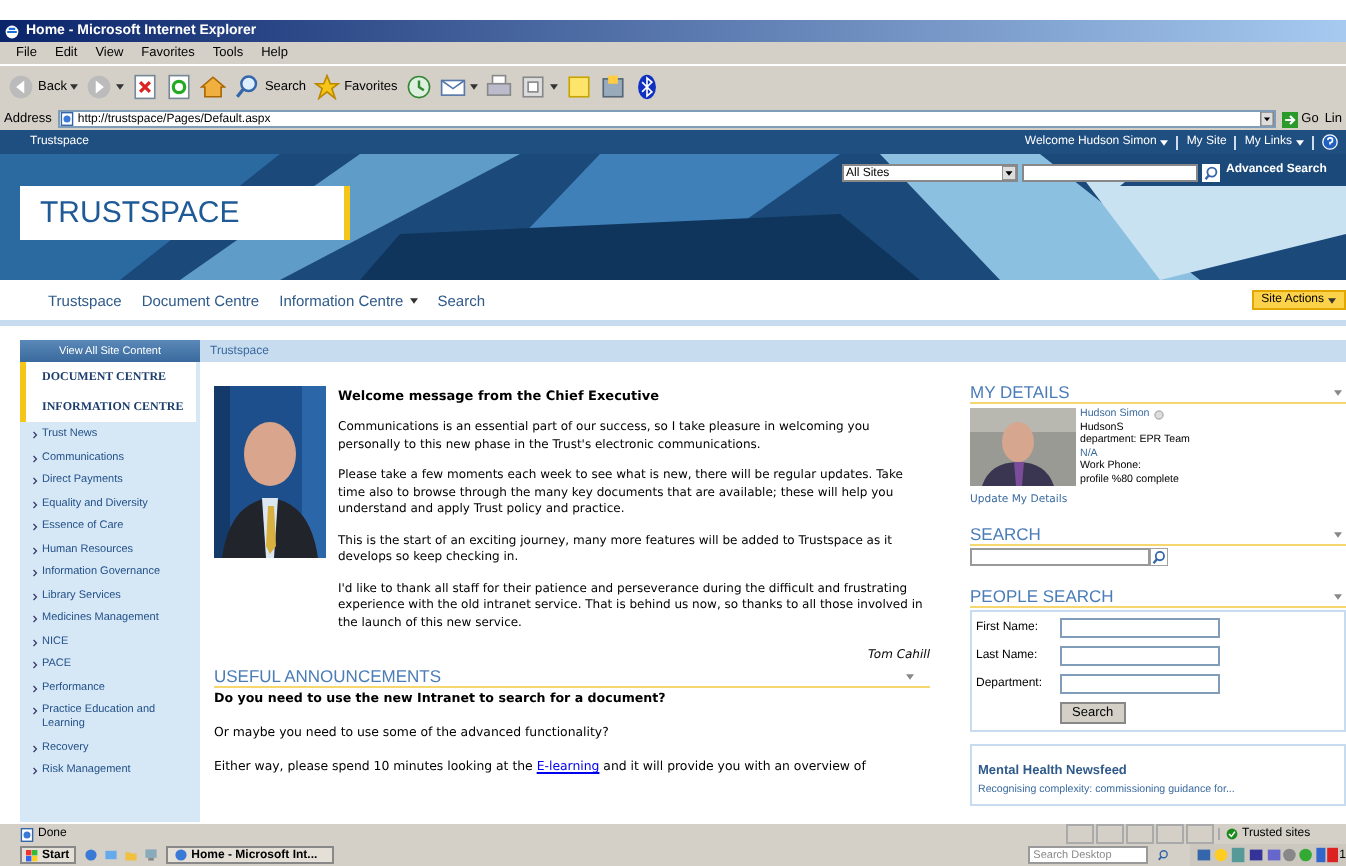 This screenshot has width=1346, height=866. Describe the element at coordinates (418, 87) in the screenshot. I see `history-icon` at that location.